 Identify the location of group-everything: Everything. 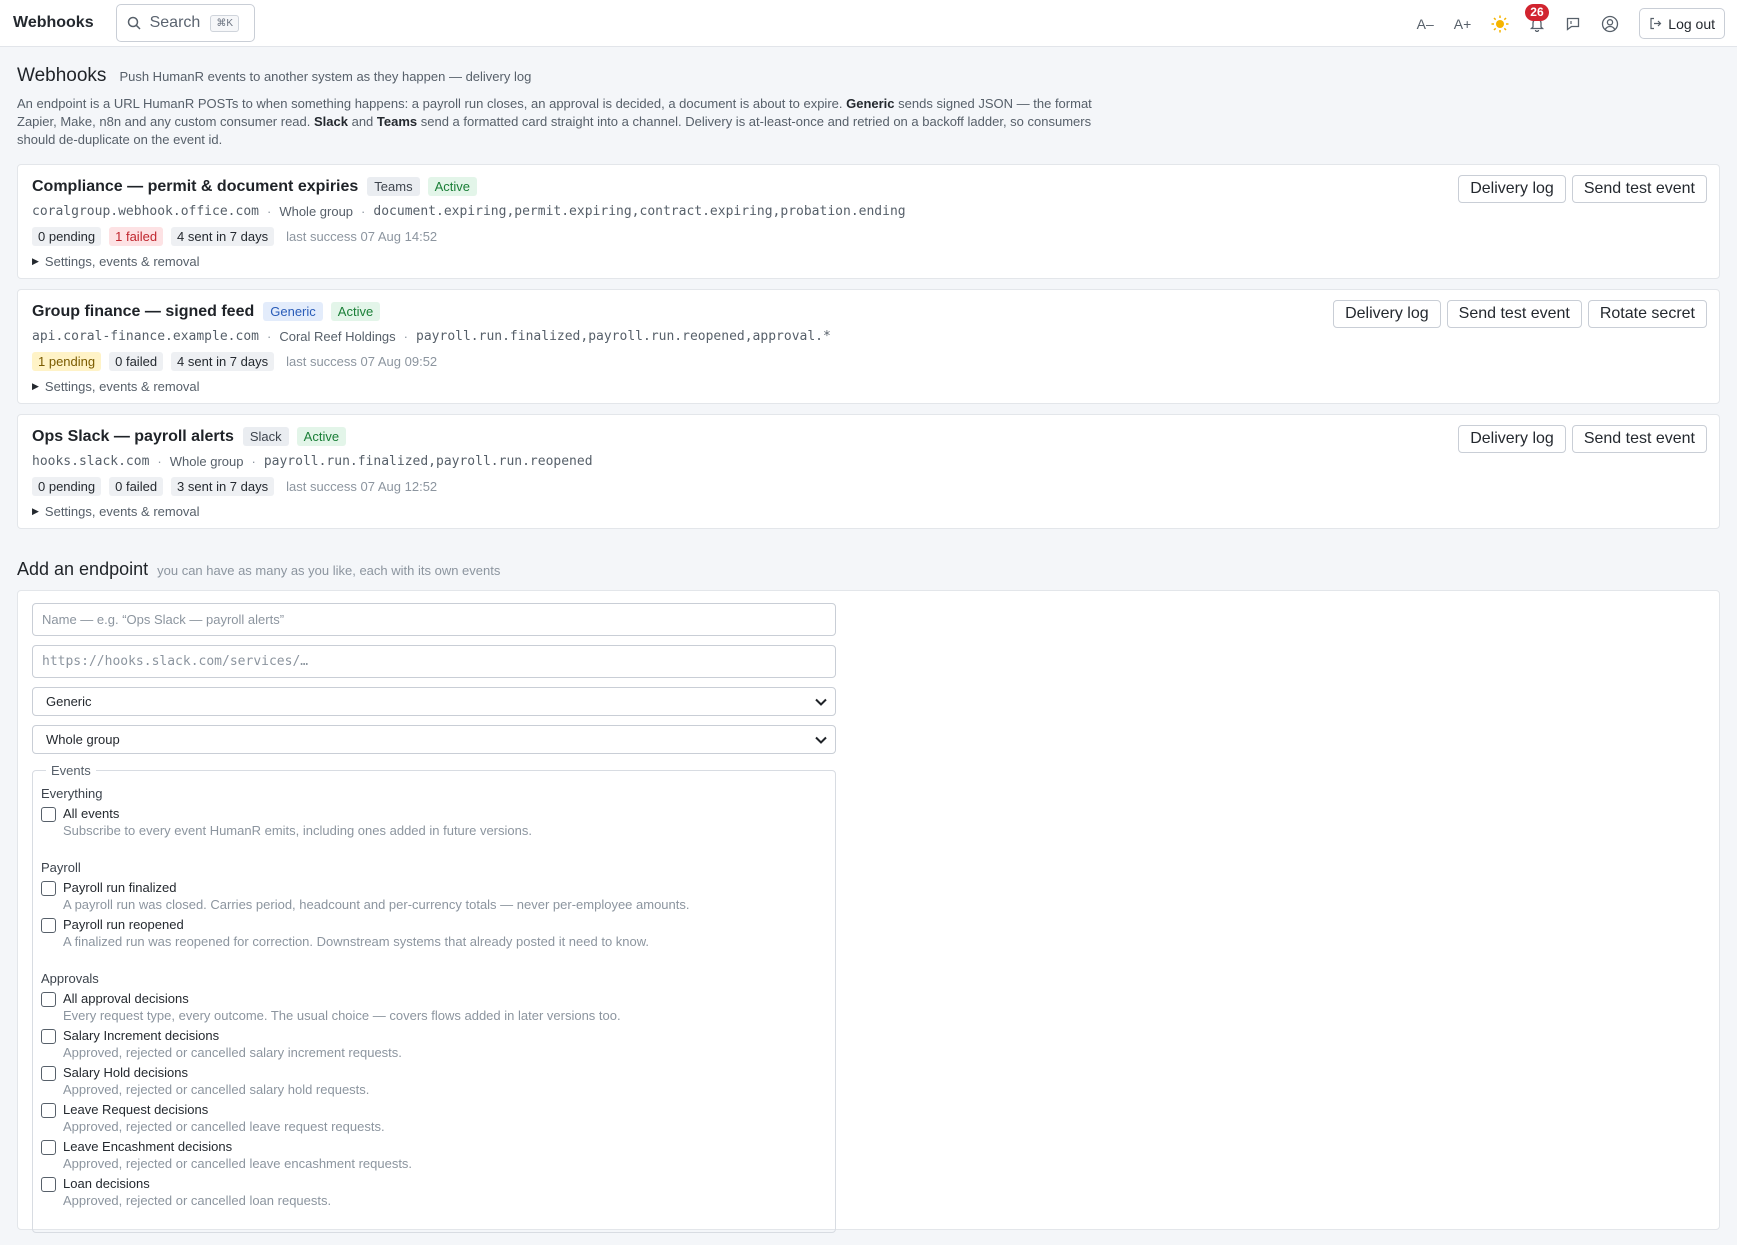
(72, 793).